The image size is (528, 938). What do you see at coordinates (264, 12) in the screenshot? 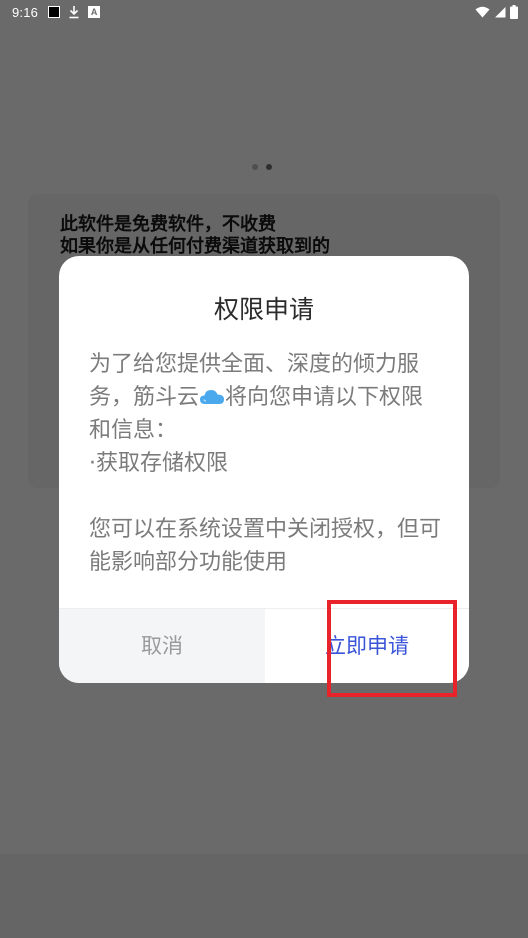
I see `status-bar: 9:16 A` at bounding box center [264, 12].